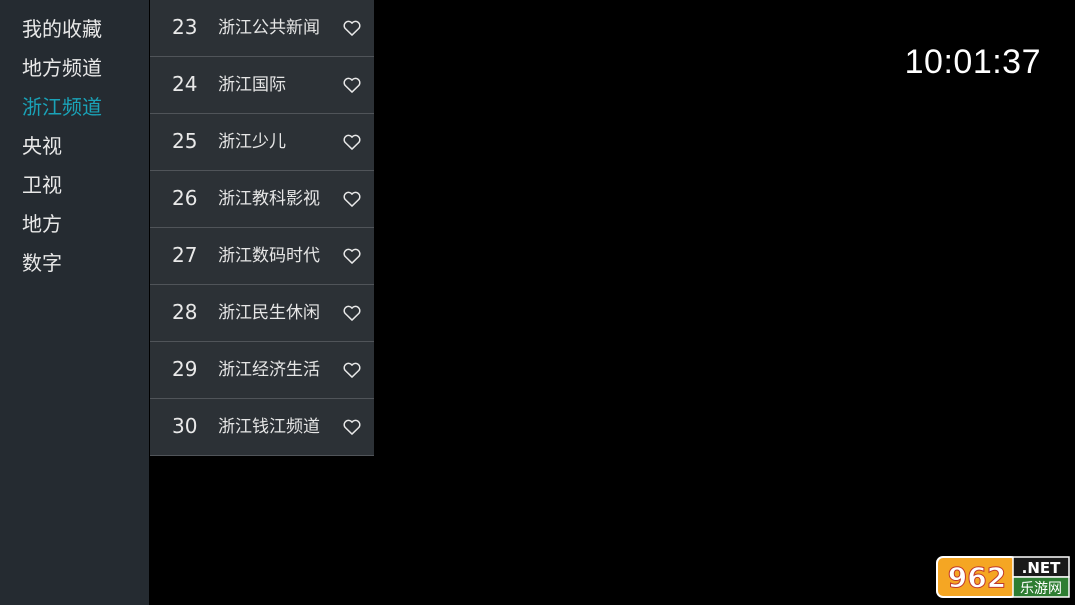 The height and width of the screenshot is (605, 1075). I want to click on channel-number: 25, so click(185, 141).